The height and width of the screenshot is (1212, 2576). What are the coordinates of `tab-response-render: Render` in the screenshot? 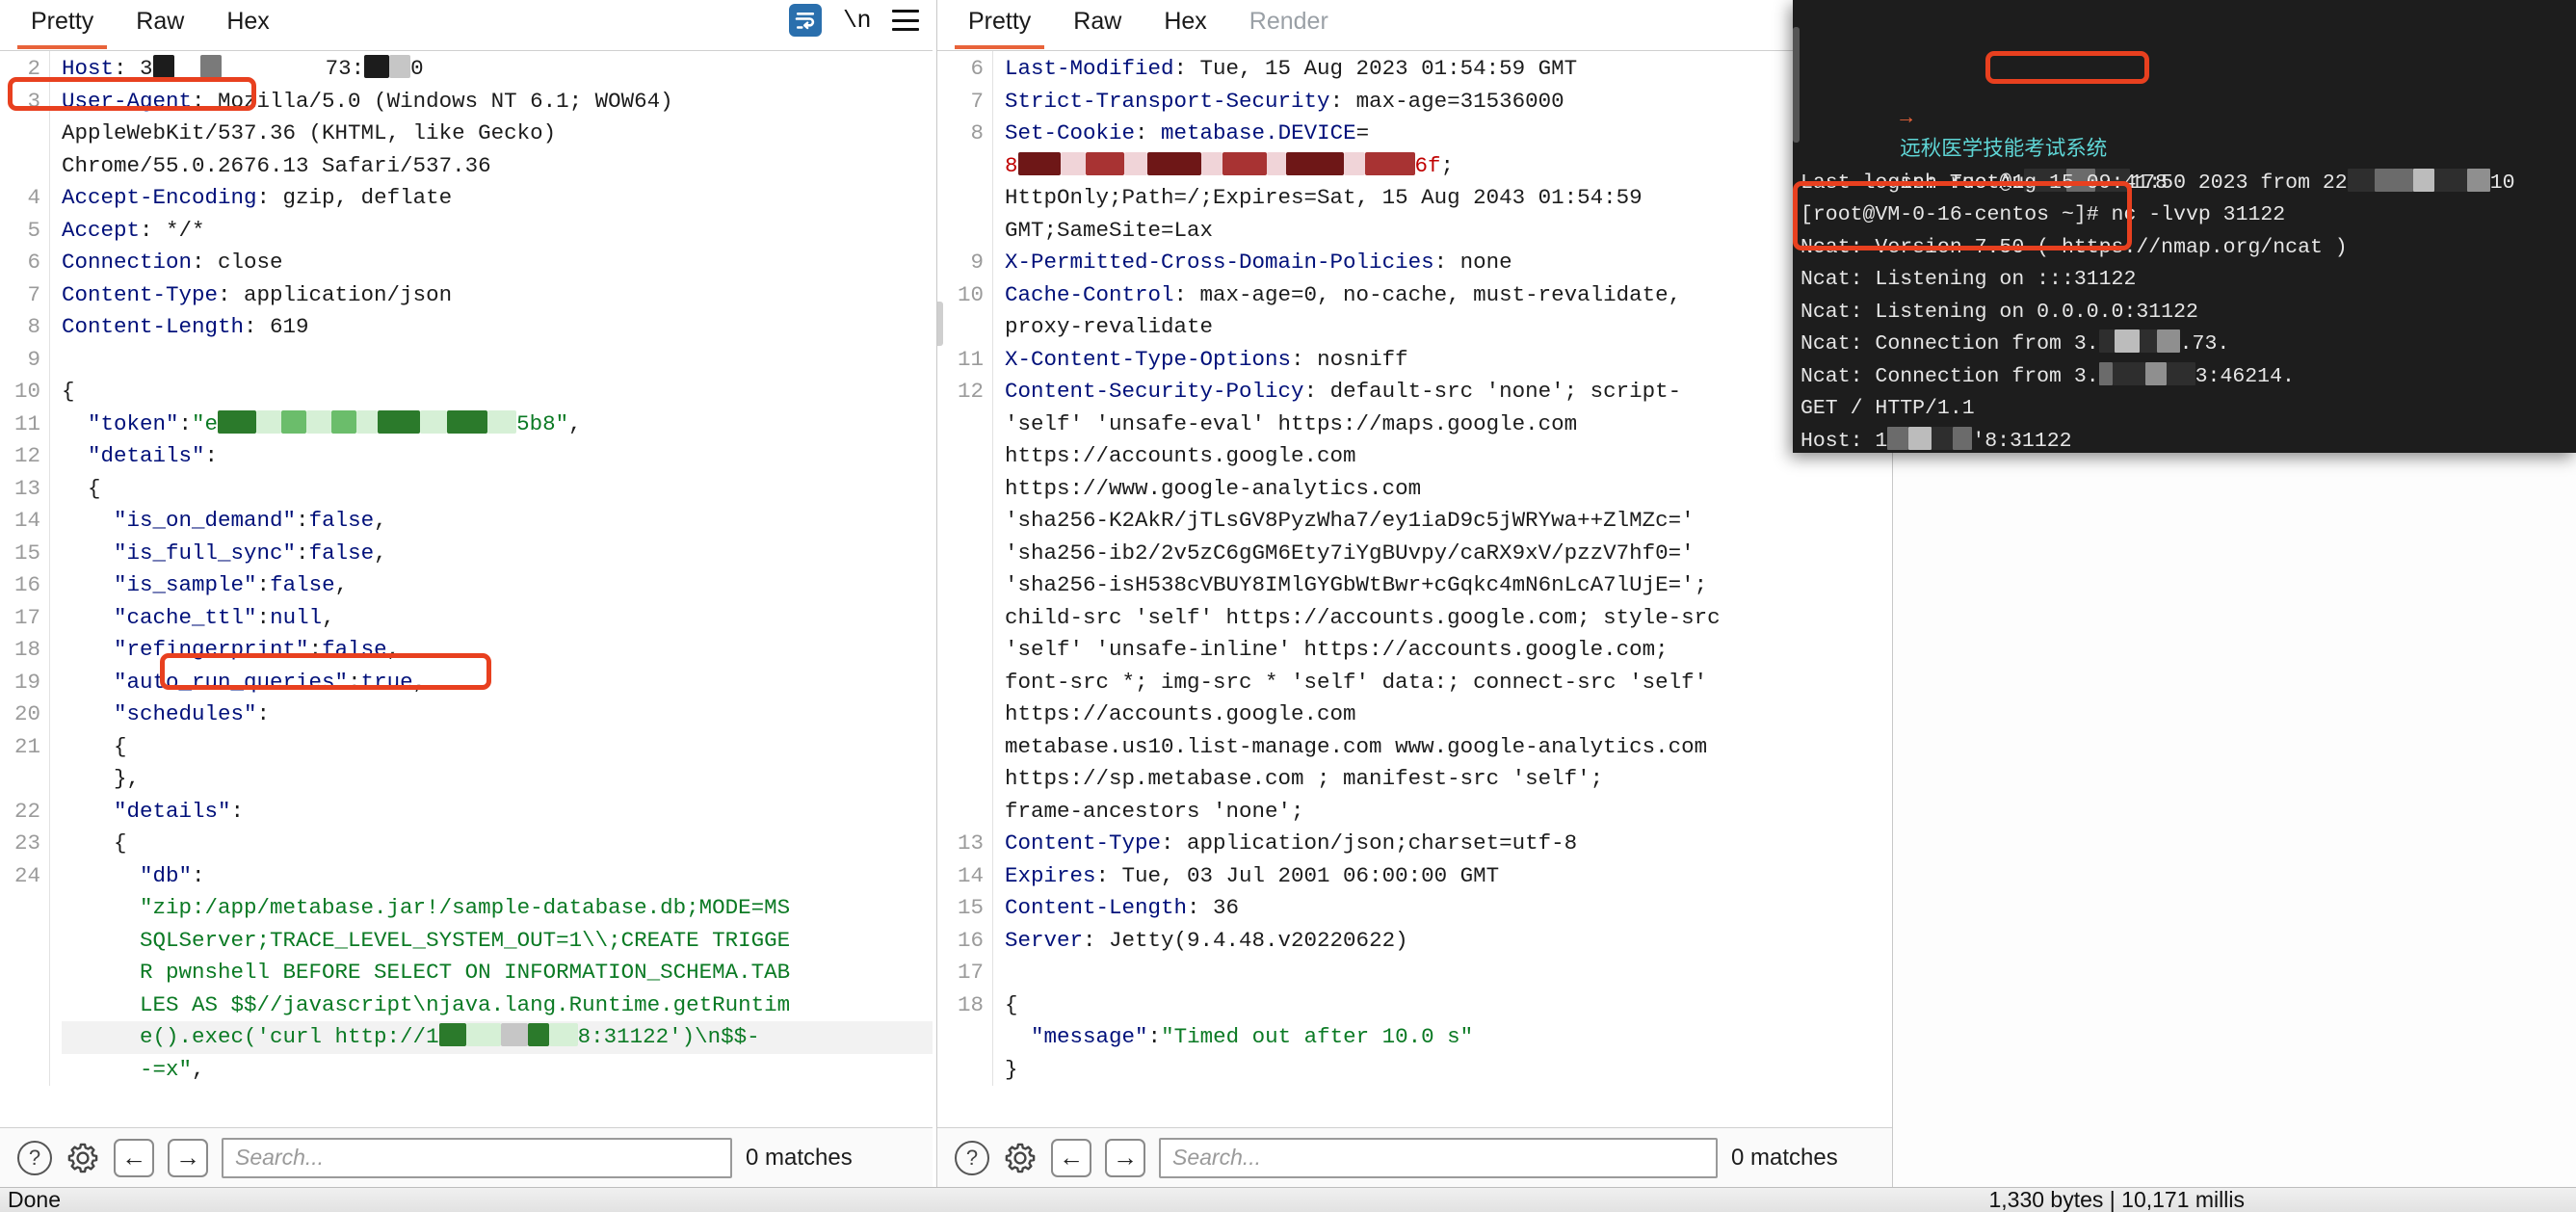 It's located at (1289, 25).